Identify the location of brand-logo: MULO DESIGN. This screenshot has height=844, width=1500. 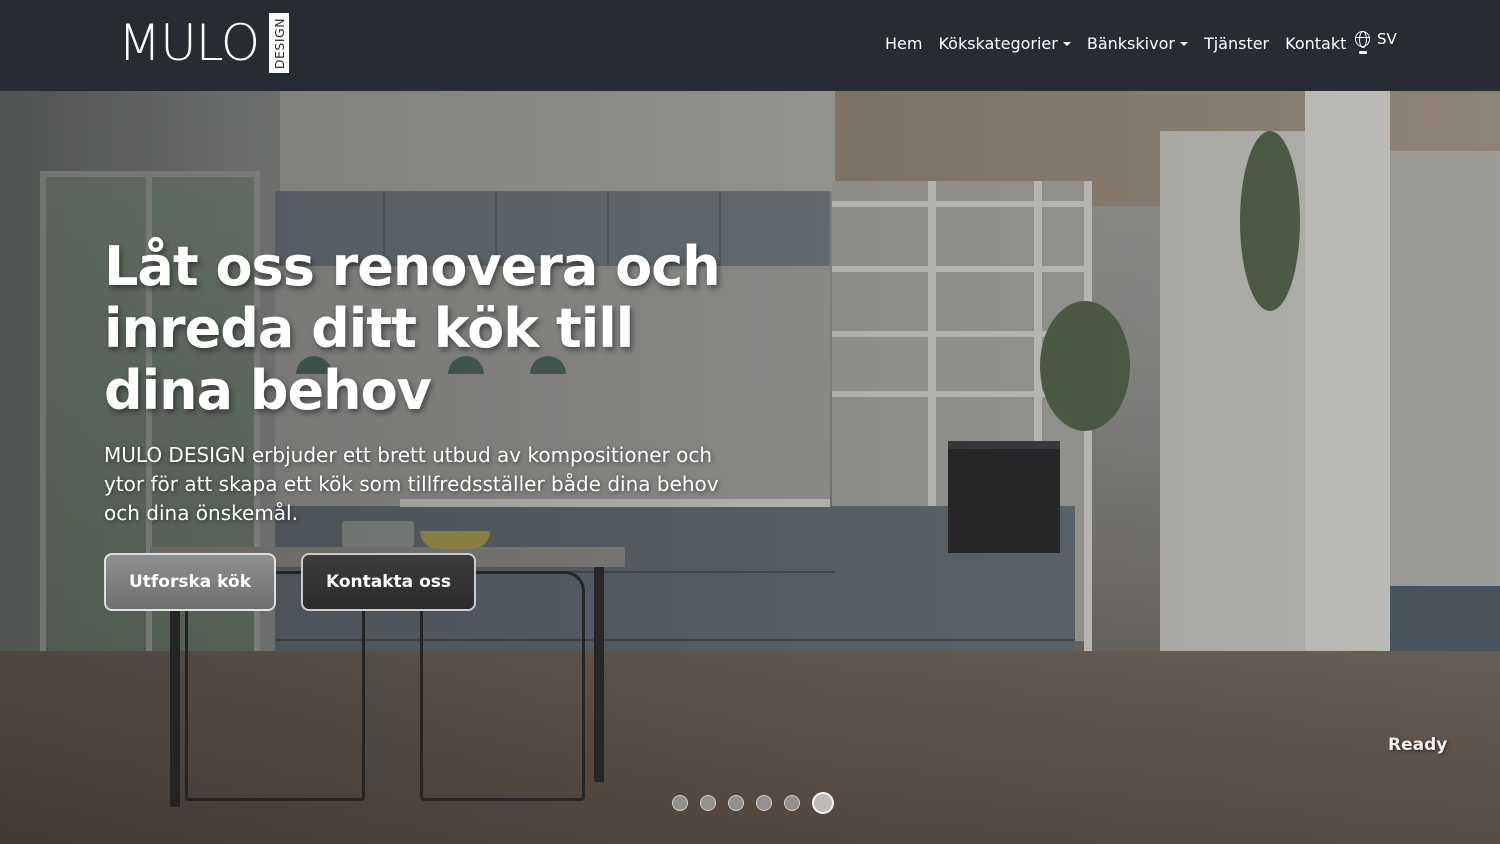
(204, 43).